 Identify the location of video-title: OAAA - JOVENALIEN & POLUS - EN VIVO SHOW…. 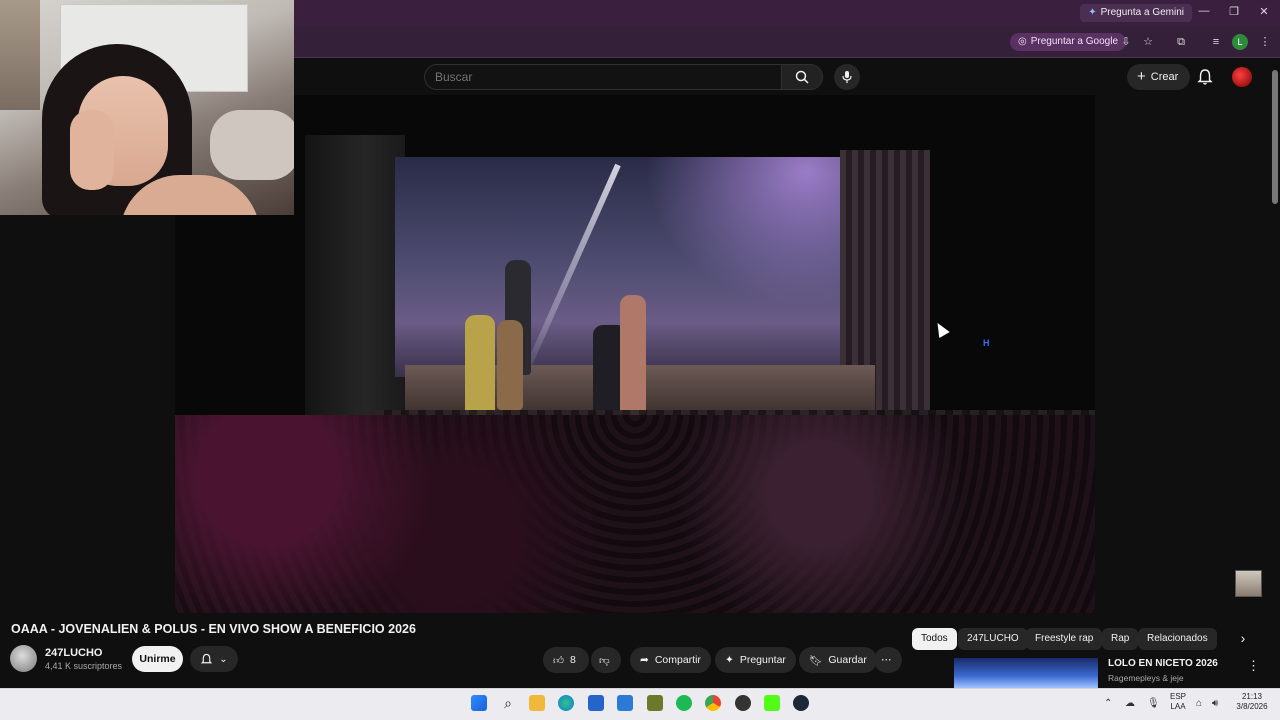
(213, 629).